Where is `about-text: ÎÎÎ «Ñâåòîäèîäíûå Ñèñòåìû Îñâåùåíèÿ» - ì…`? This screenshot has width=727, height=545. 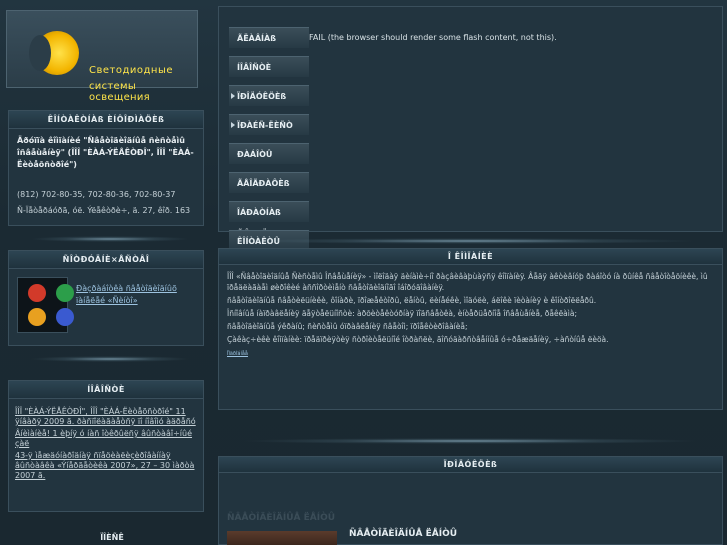 about-text: ÎÎÎ «Ñâåòîäèîäíûå Ñèñòåìû Îñâåùåíèÿ» - ì… is located at coordinates (470, 315).